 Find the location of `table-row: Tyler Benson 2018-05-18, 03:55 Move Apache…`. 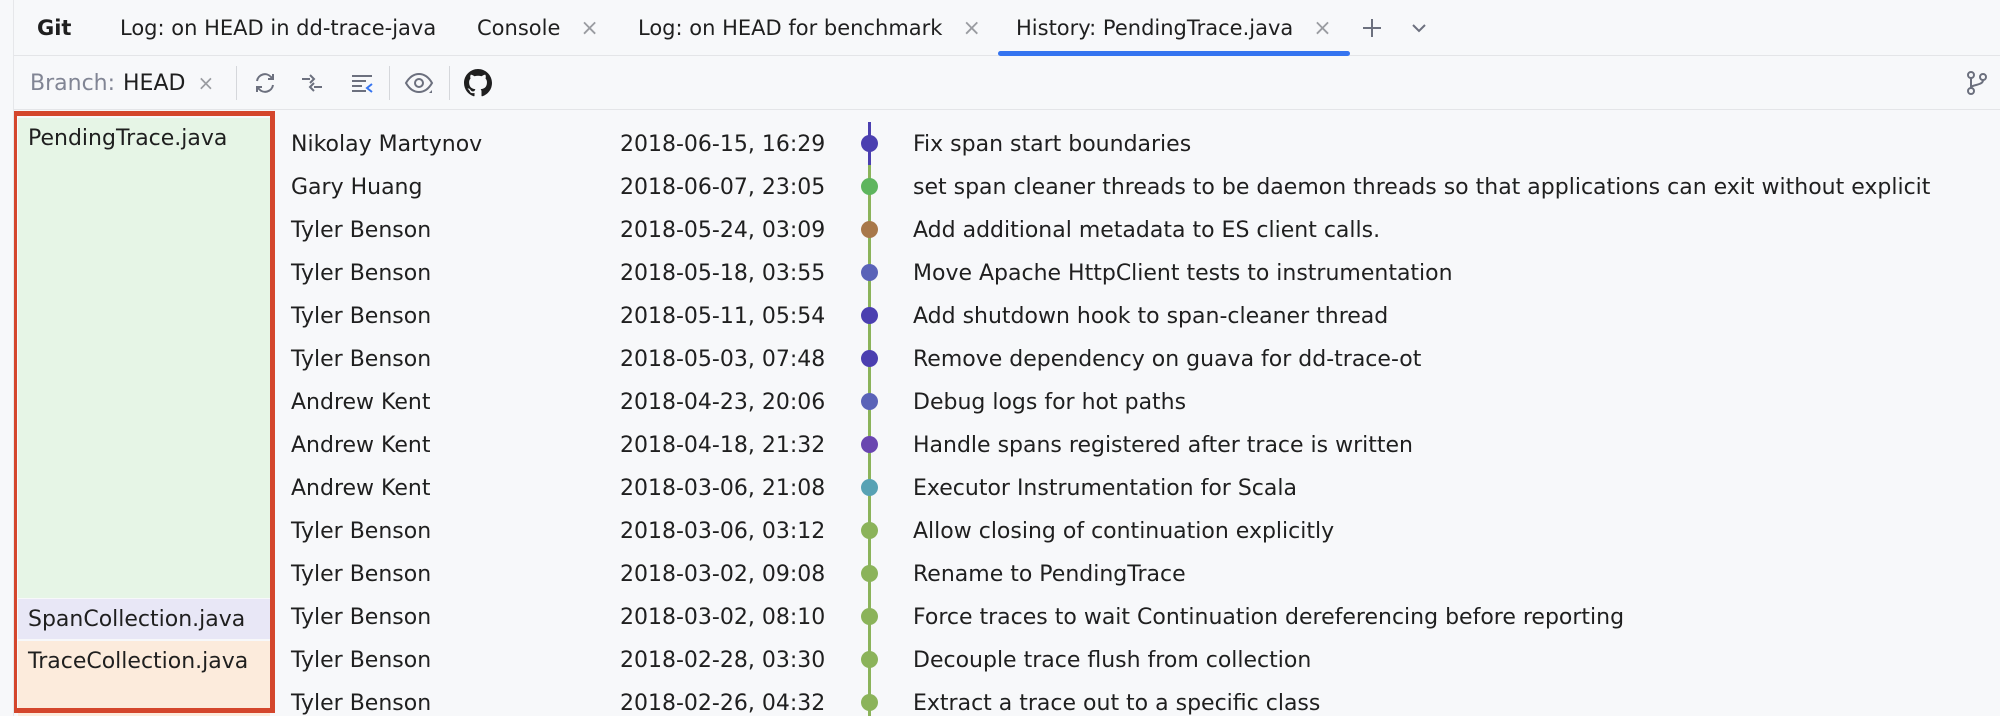

table-row: Tyler Benson 2018-05-18, 03:55 Move Apache… is located at coordinates (1000, 272).